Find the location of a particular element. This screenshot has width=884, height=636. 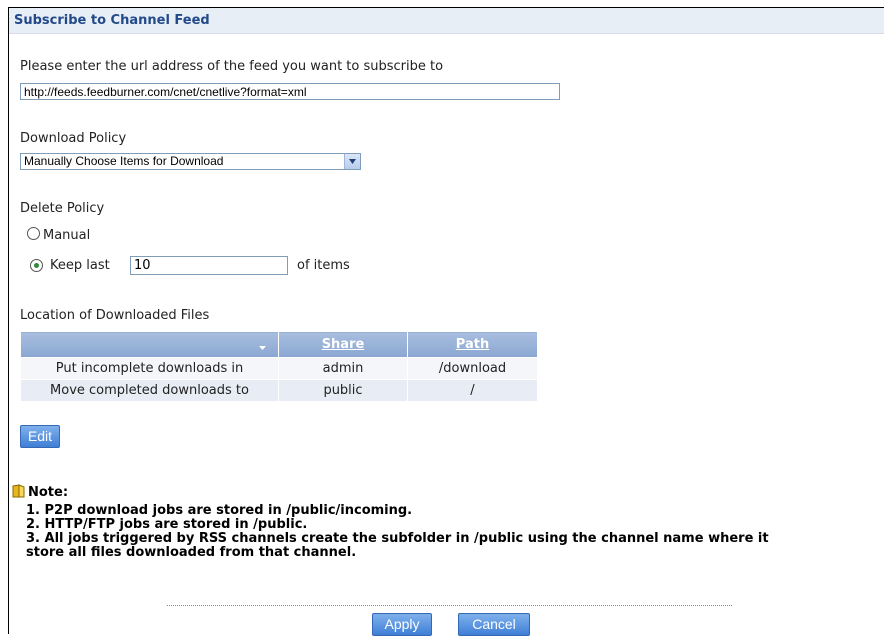

footer-divider is located at coordinates (449, 605).